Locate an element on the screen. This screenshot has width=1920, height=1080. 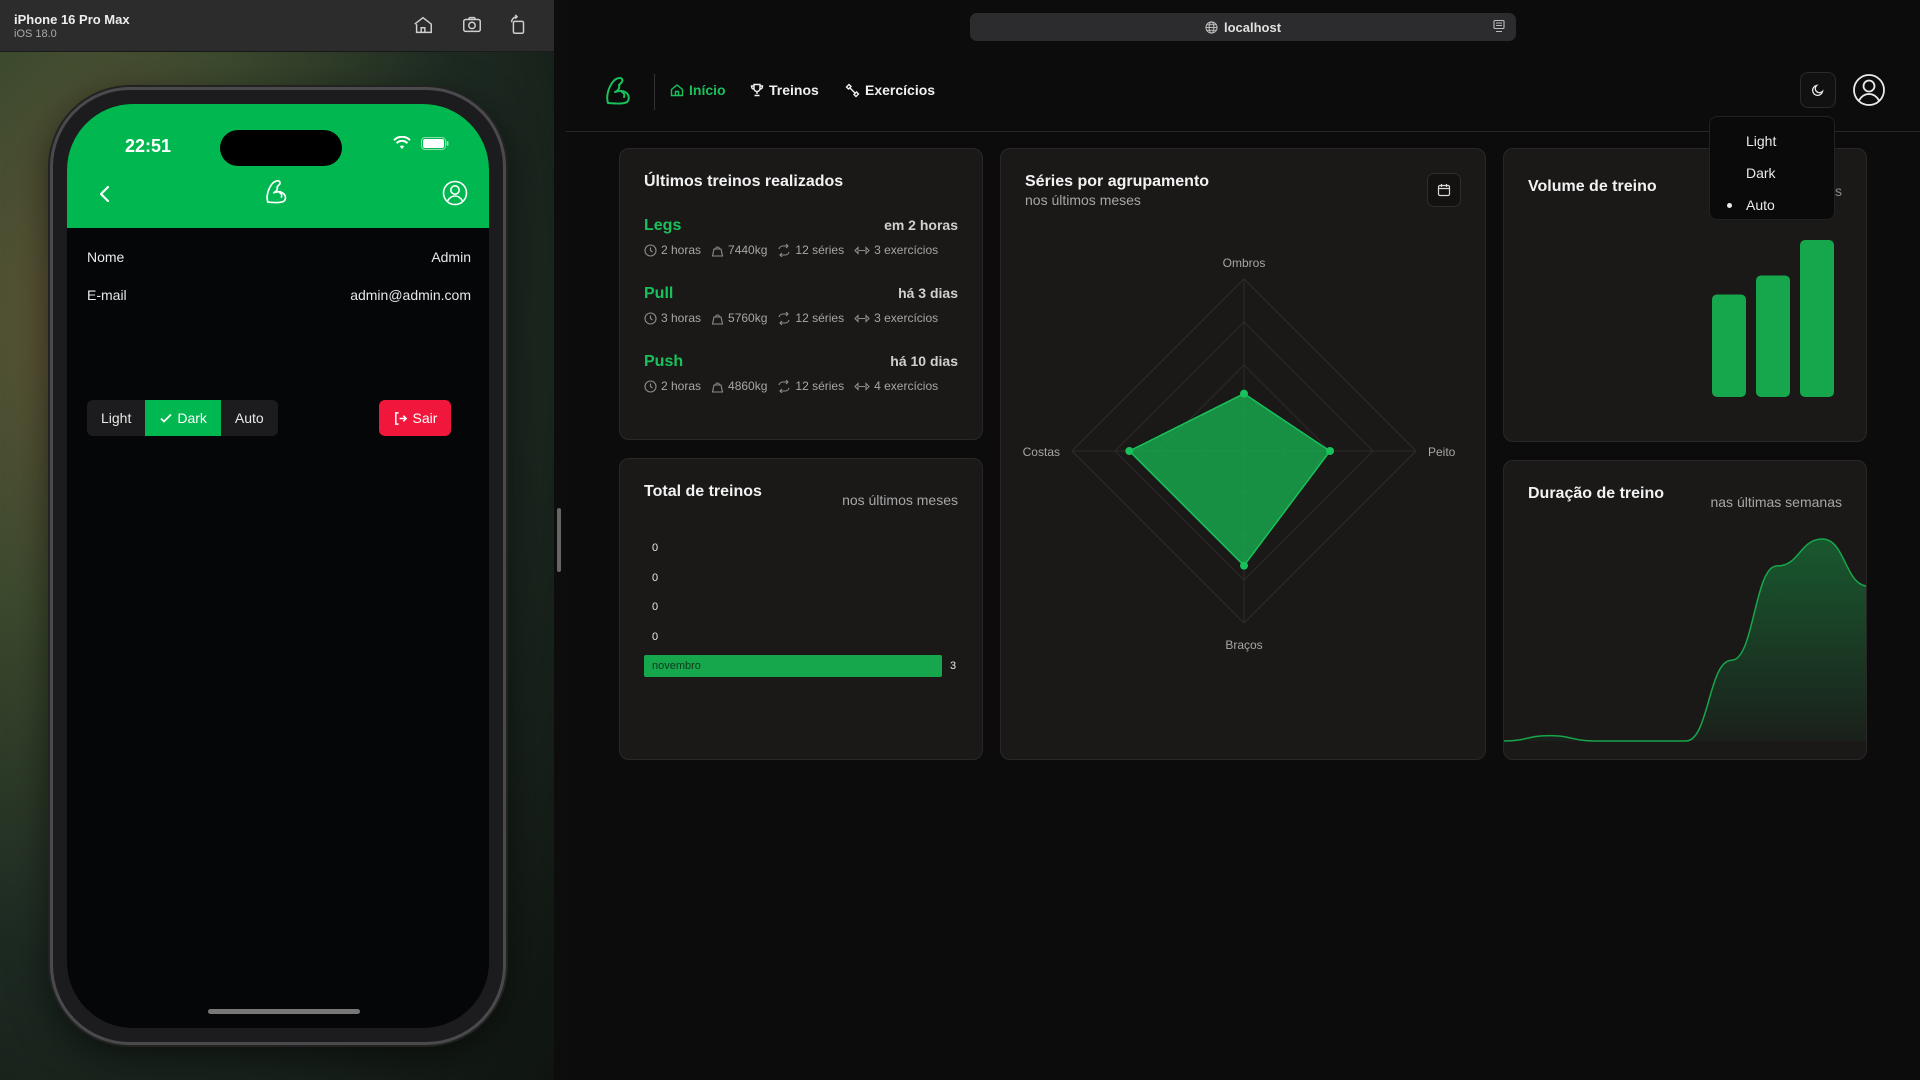
workout-weight: 5760kg is located at coordinates (739, 318).